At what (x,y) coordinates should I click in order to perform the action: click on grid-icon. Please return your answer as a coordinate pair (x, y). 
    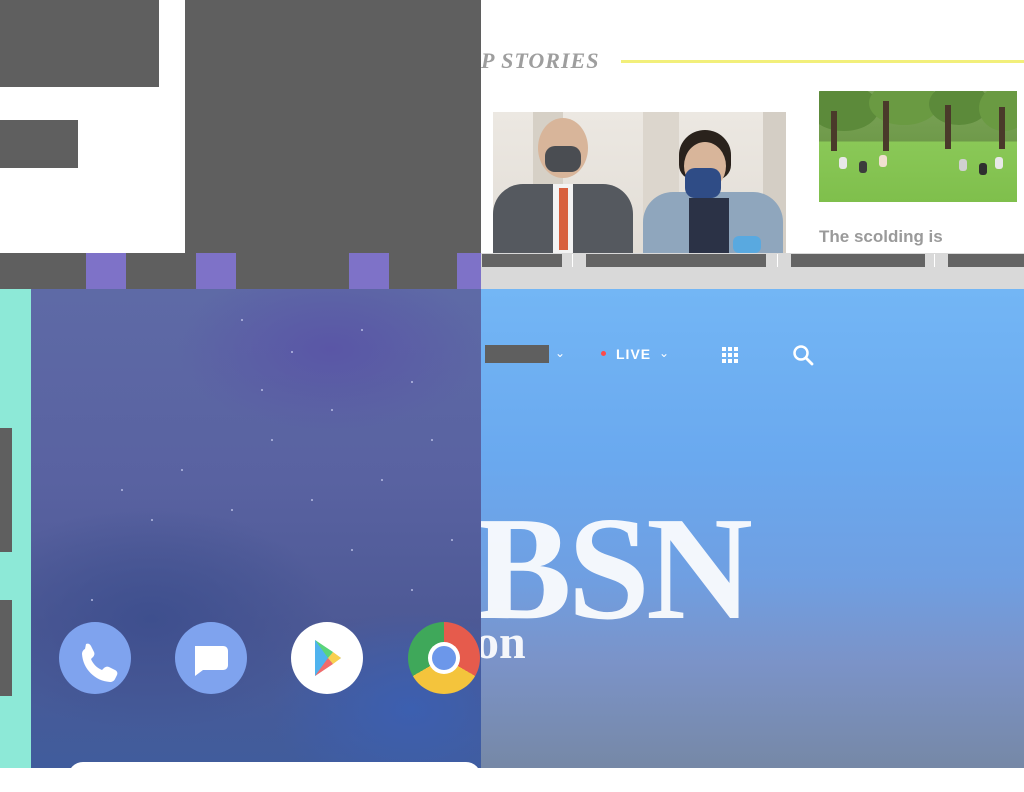
    Looking at the image, I should click on (730, 355).